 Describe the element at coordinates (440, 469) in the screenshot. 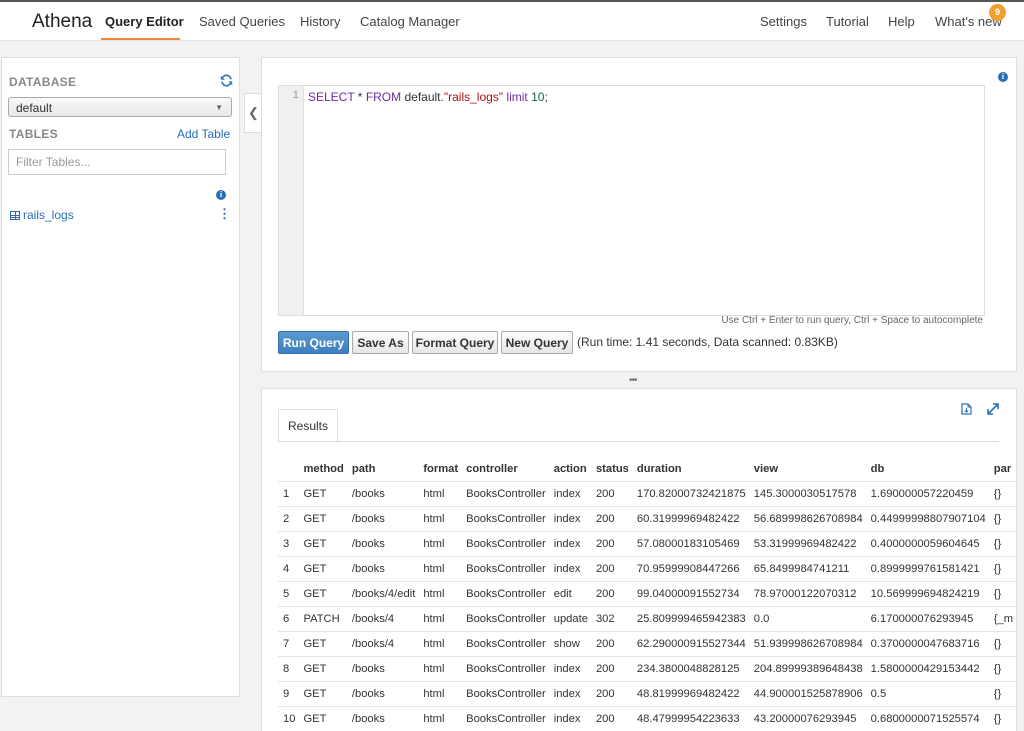

I see `column-header: format` at that location.